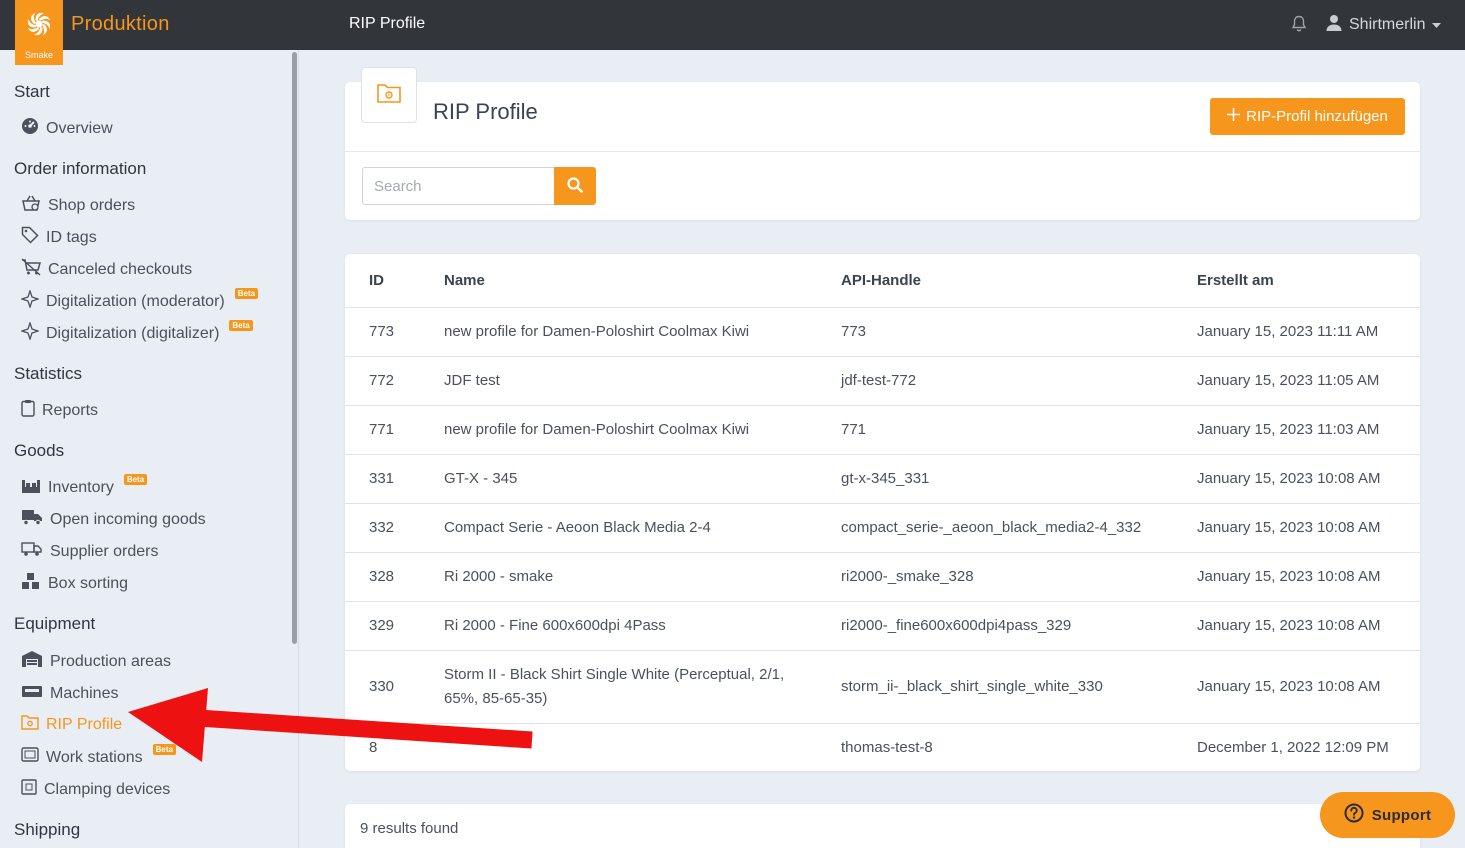  Describe the element at coordinates (394, 381) in the screenshot. I see `cell-id: 772` at that location.